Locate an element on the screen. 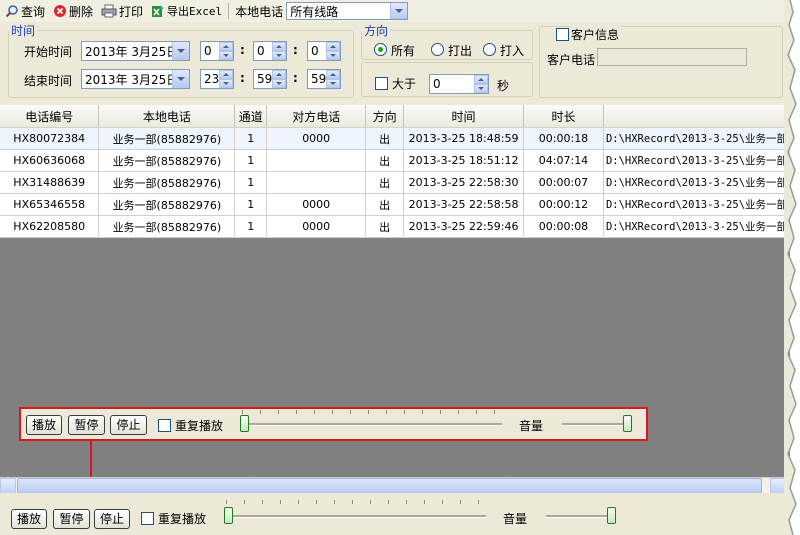  customer-checkbox is located at coordinates (562, 34).